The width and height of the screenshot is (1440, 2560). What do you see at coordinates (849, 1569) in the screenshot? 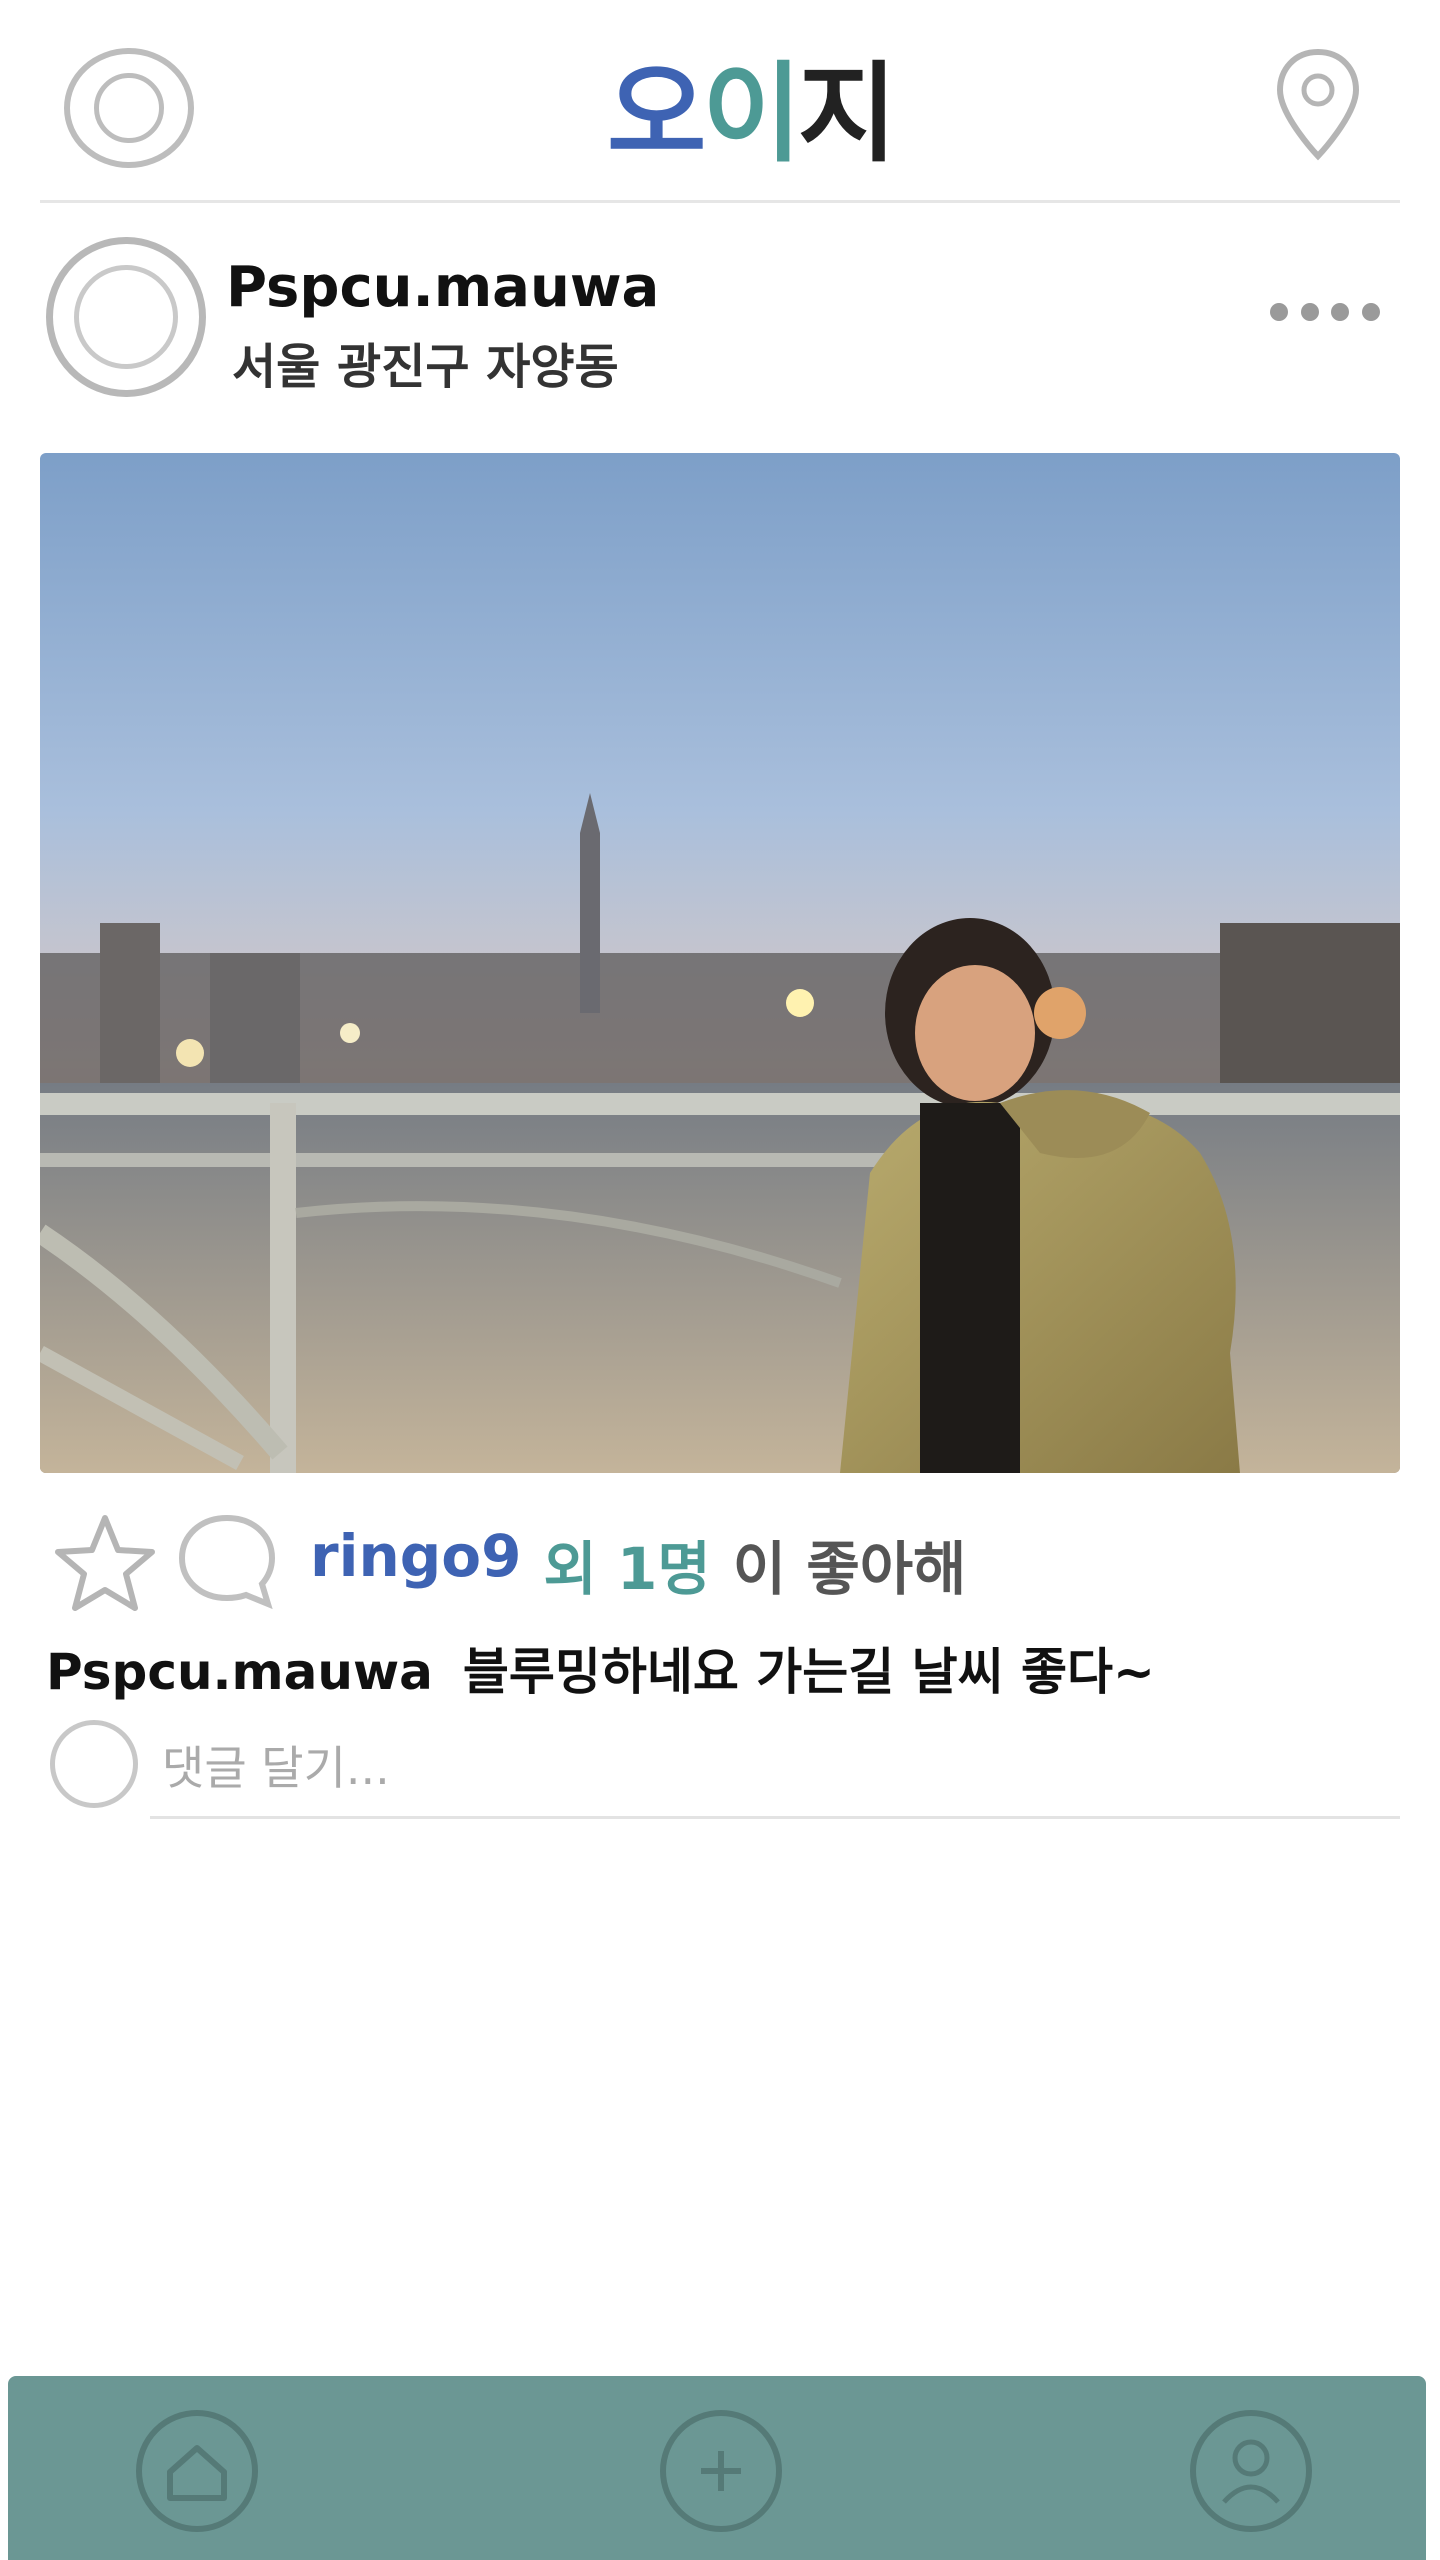
I see `likes-suffix: 이 좋아해` at bounding box center [849, 1569].